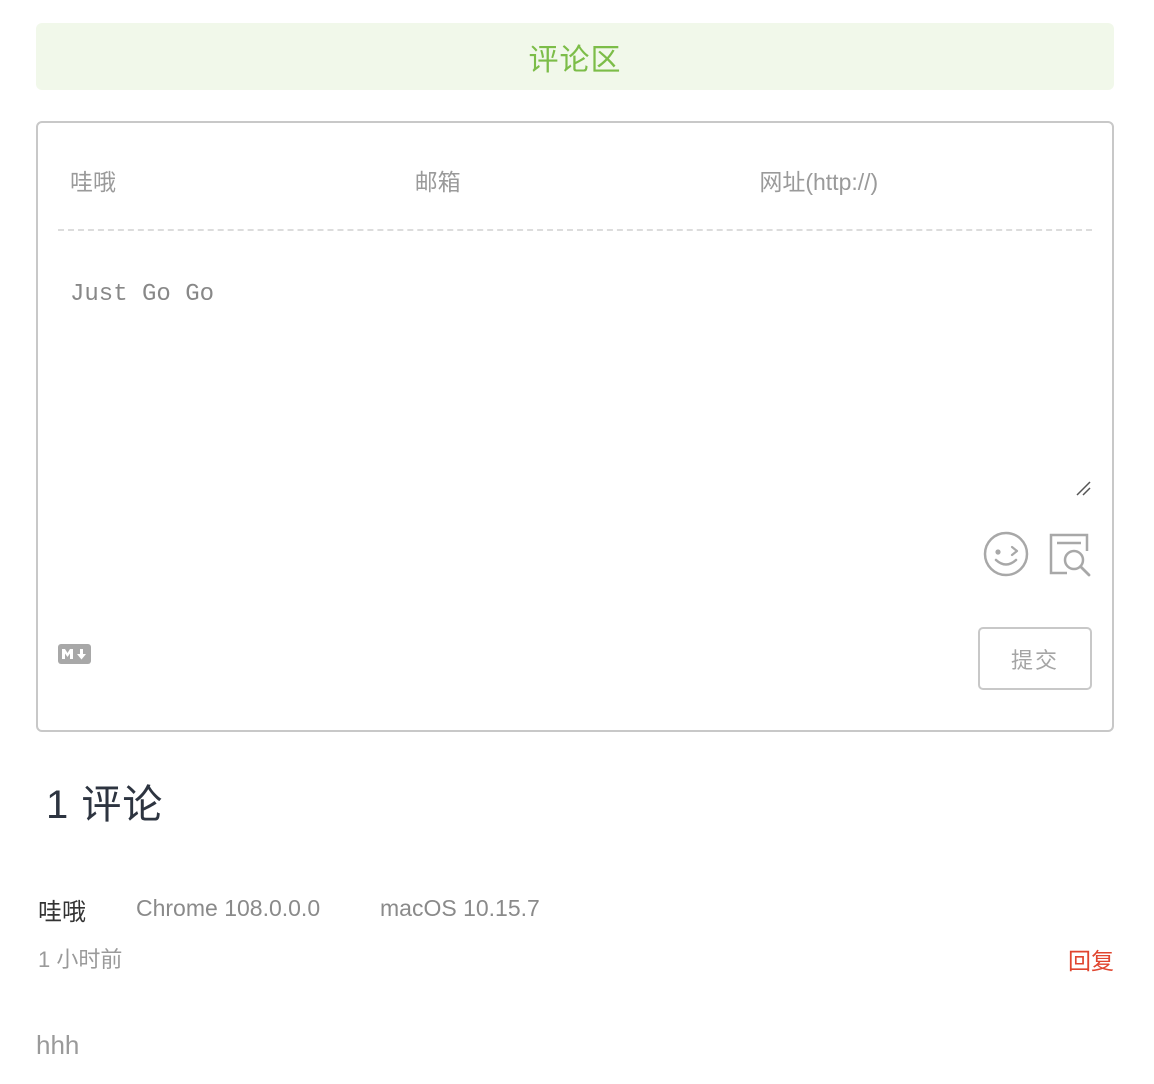 The width and height of the screenshot is (1154, 1084). Describe the element at coordinates (80, 959) in the screenshot. I see `comment-time: 1 小时前` at that location.